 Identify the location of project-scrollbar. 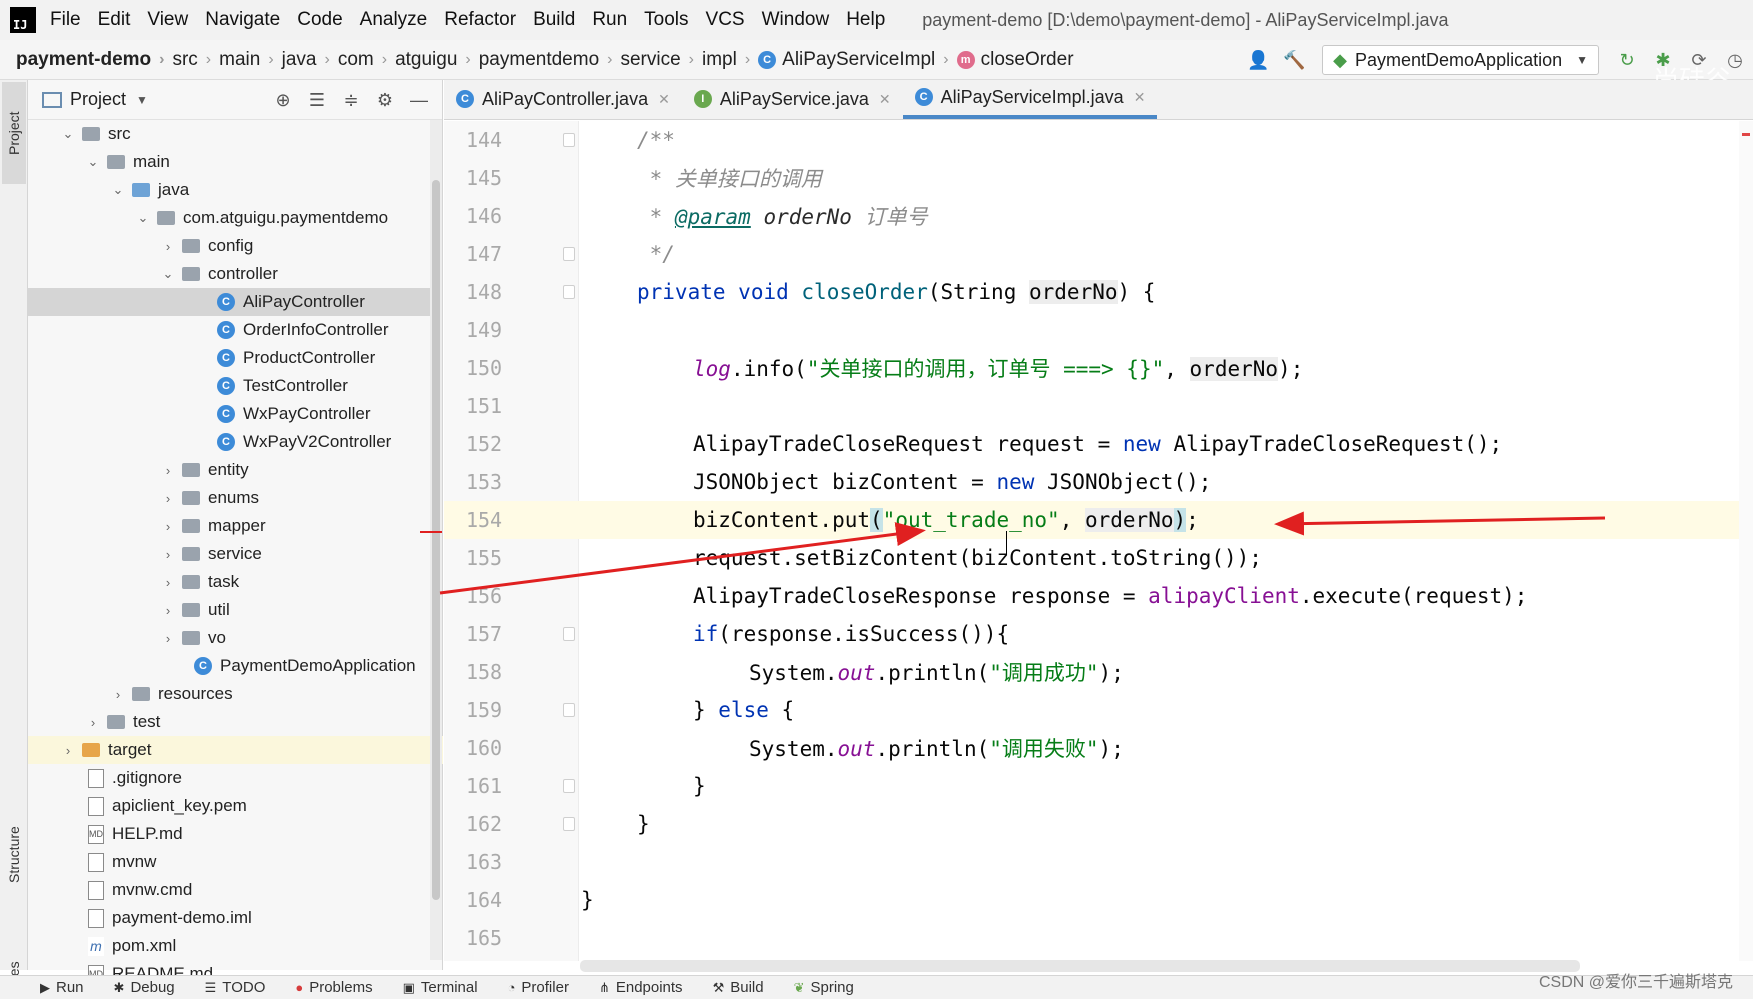
(436, 540).